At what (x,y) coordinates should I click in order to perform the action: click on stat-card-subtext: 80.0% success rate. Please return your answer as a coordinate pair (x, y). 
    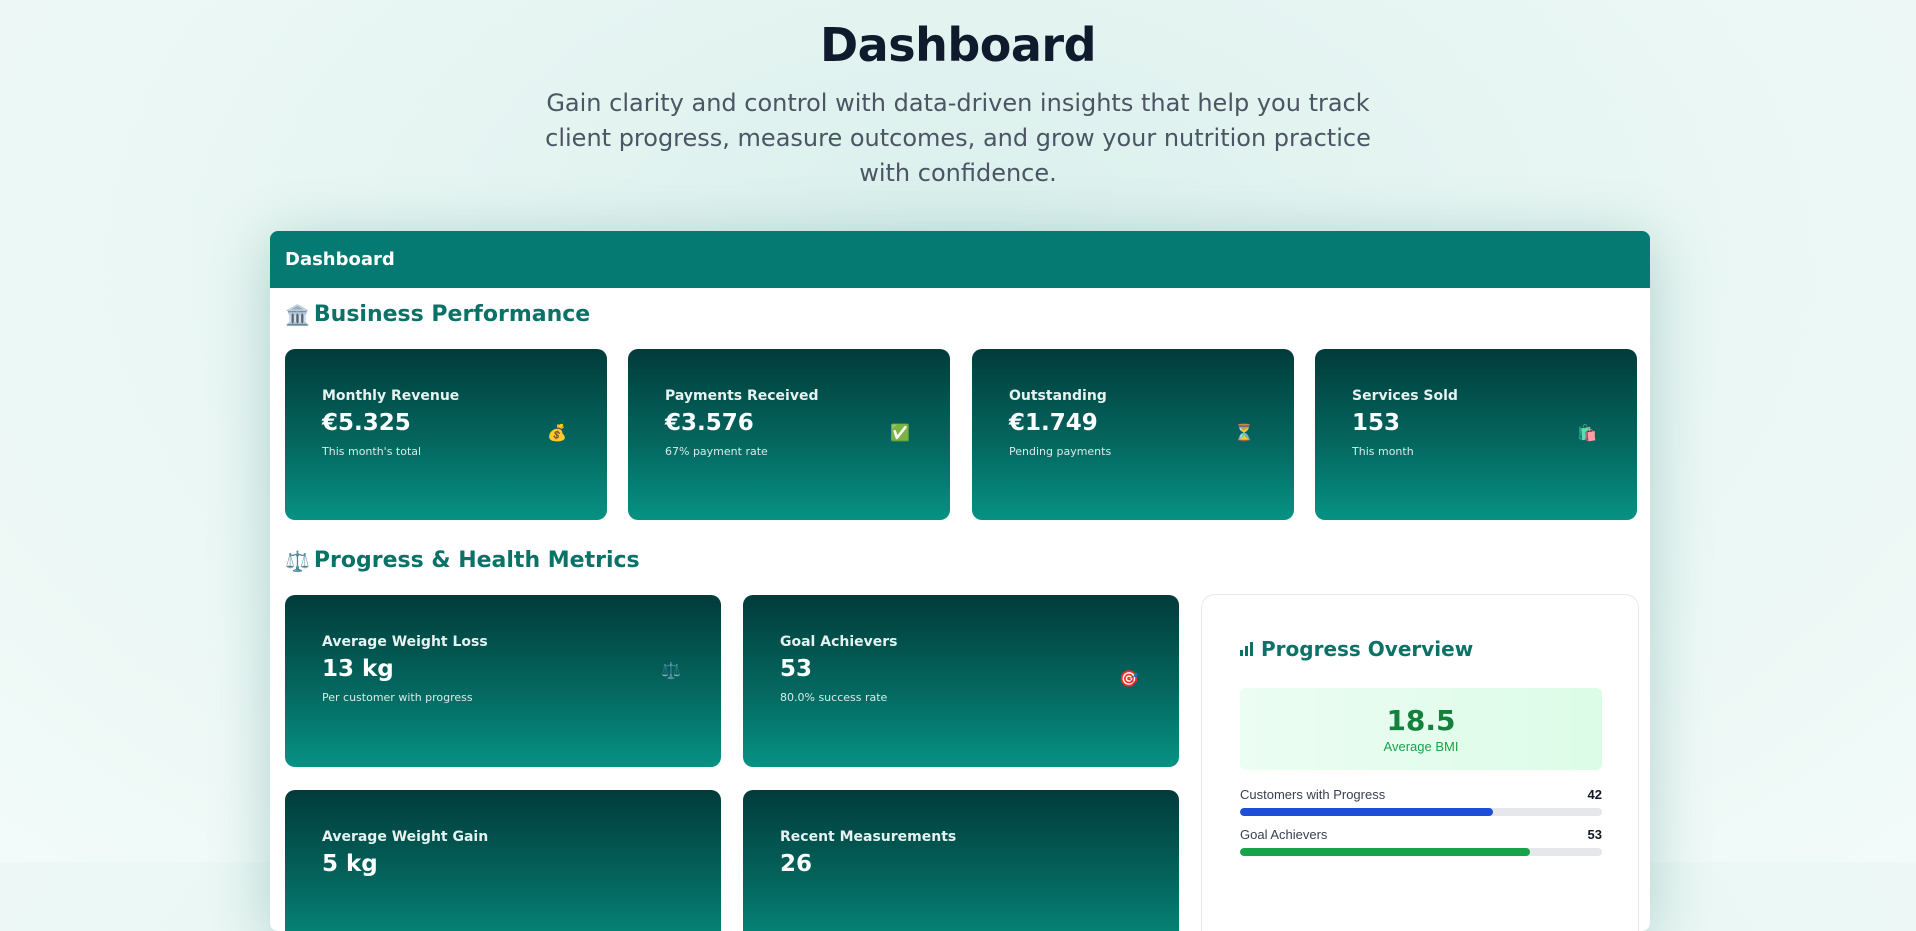
    Looking at the image, I should click on (834, 697).